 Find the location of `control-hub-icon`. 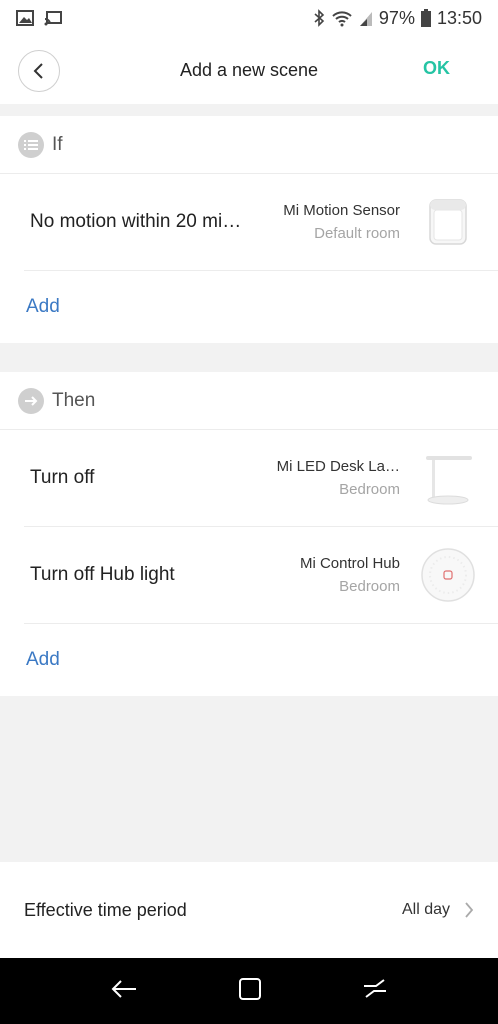

control-hub-icon is located at coordinates (448, 575).